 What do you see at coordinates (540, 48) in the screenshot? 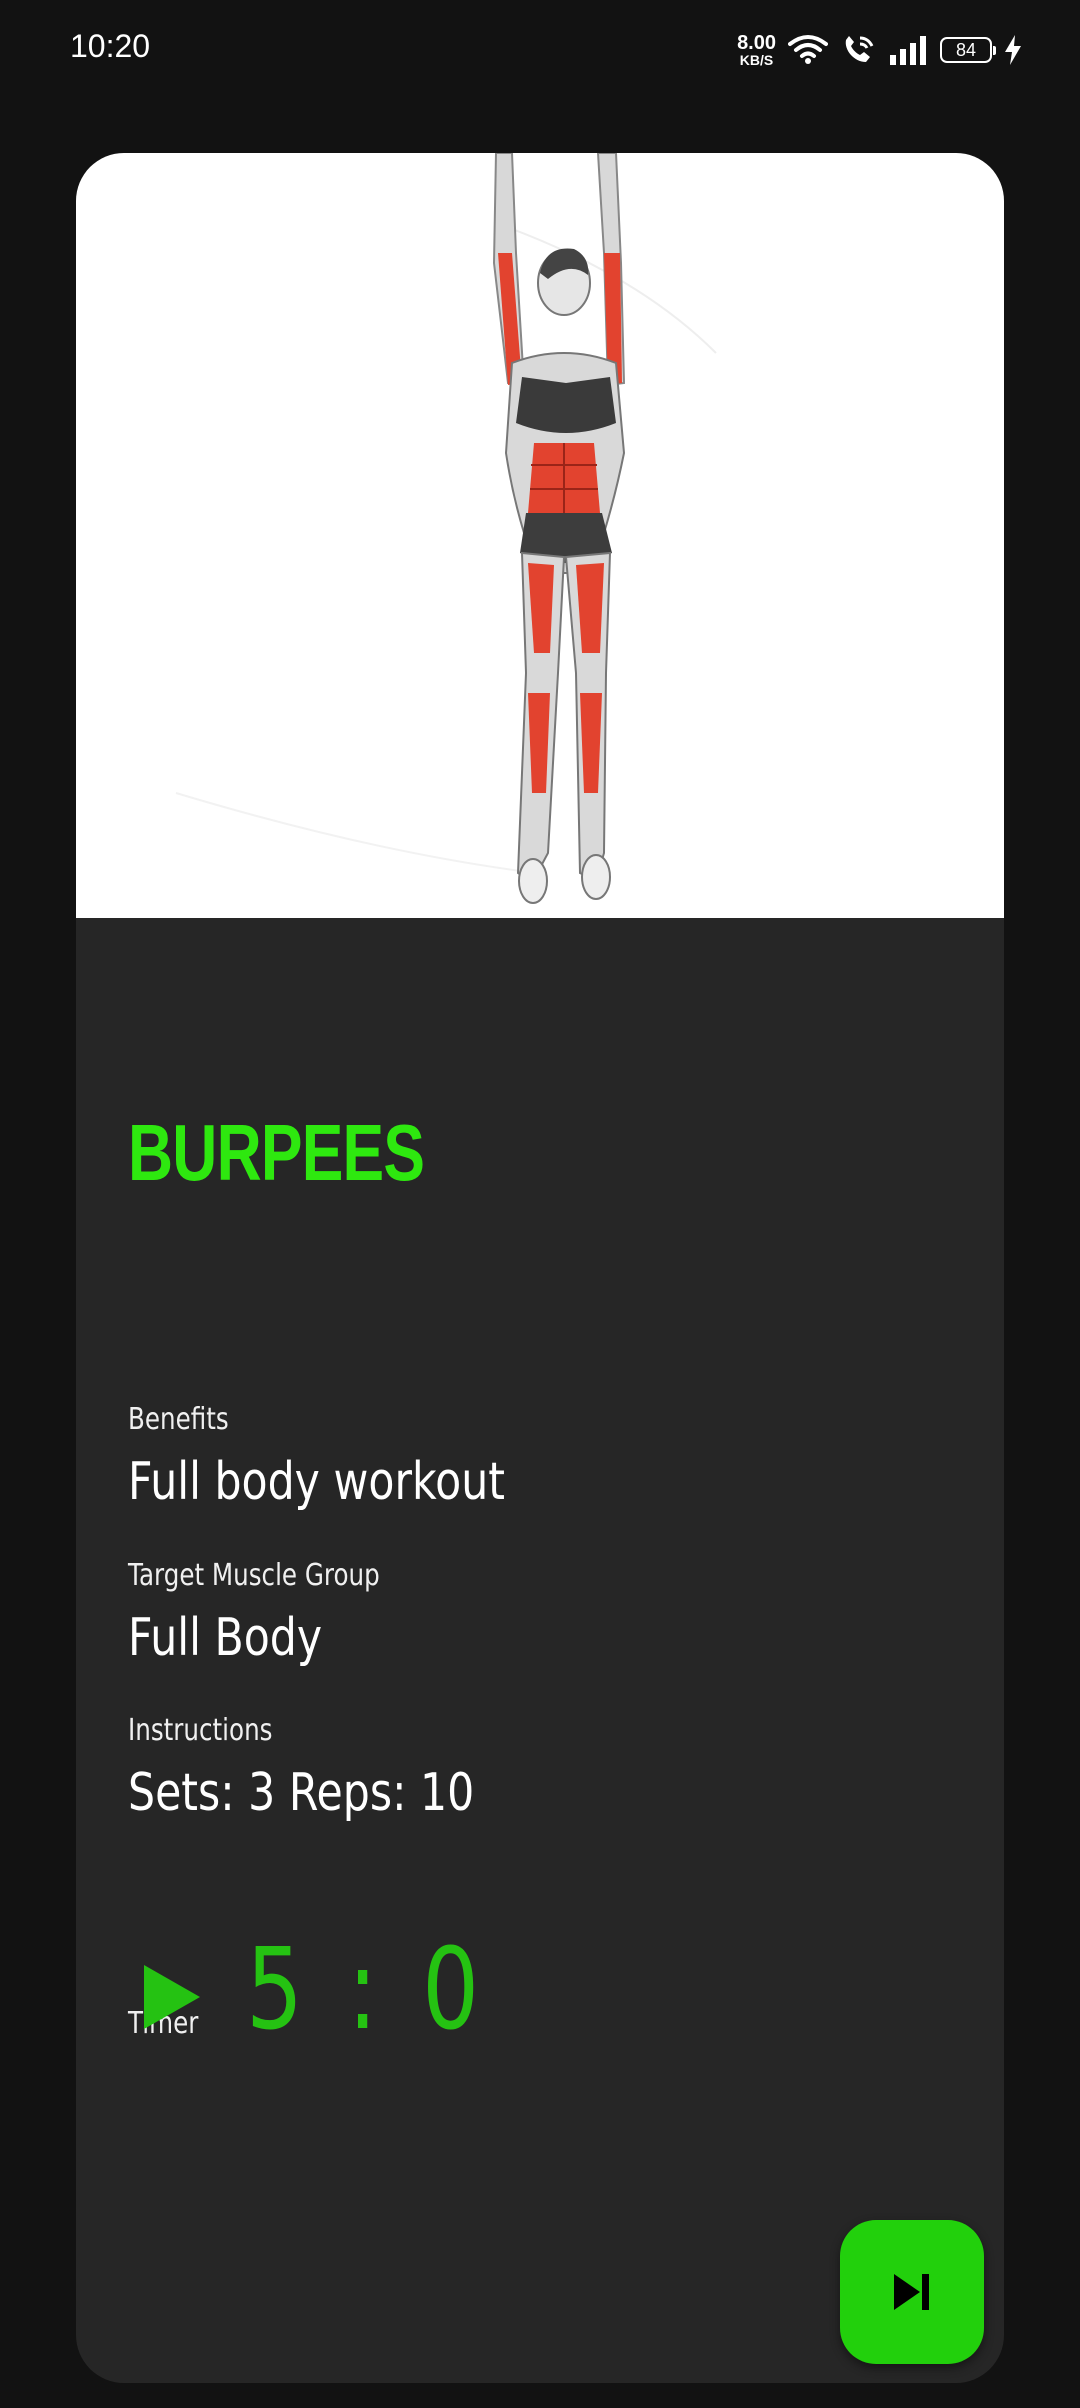
I see `status-bar: 10:20 8.00 KB/S 84` at bounding box center [540, 48].